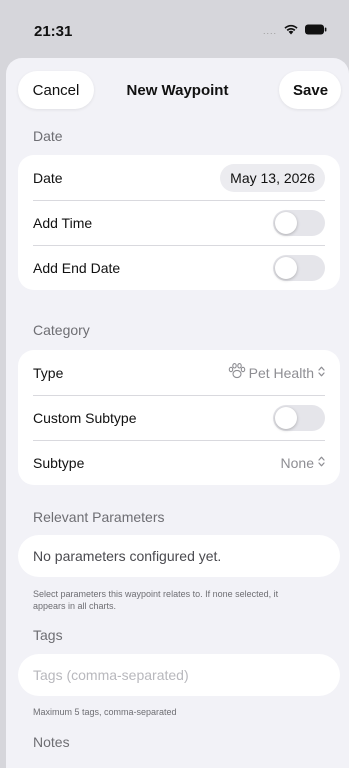 The height and width of the screenshot is (768, 349). What do you see at coordinates (179, 177) in the screenshot?
I see `date-row: Date May 13, 2026` at bounding box center [179, 177].